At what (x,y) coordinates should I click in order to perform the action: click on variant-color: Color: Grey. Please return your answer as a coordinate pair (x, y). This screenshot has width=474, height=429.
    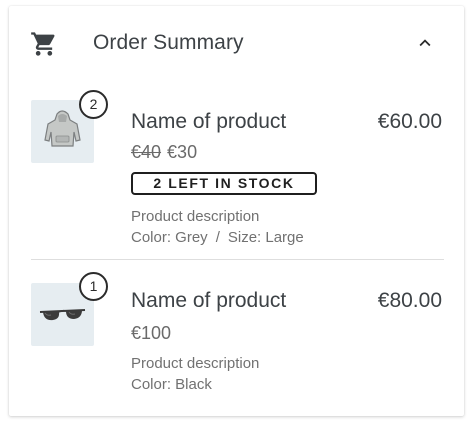
    Looking at the image, I should click on (169, 237).